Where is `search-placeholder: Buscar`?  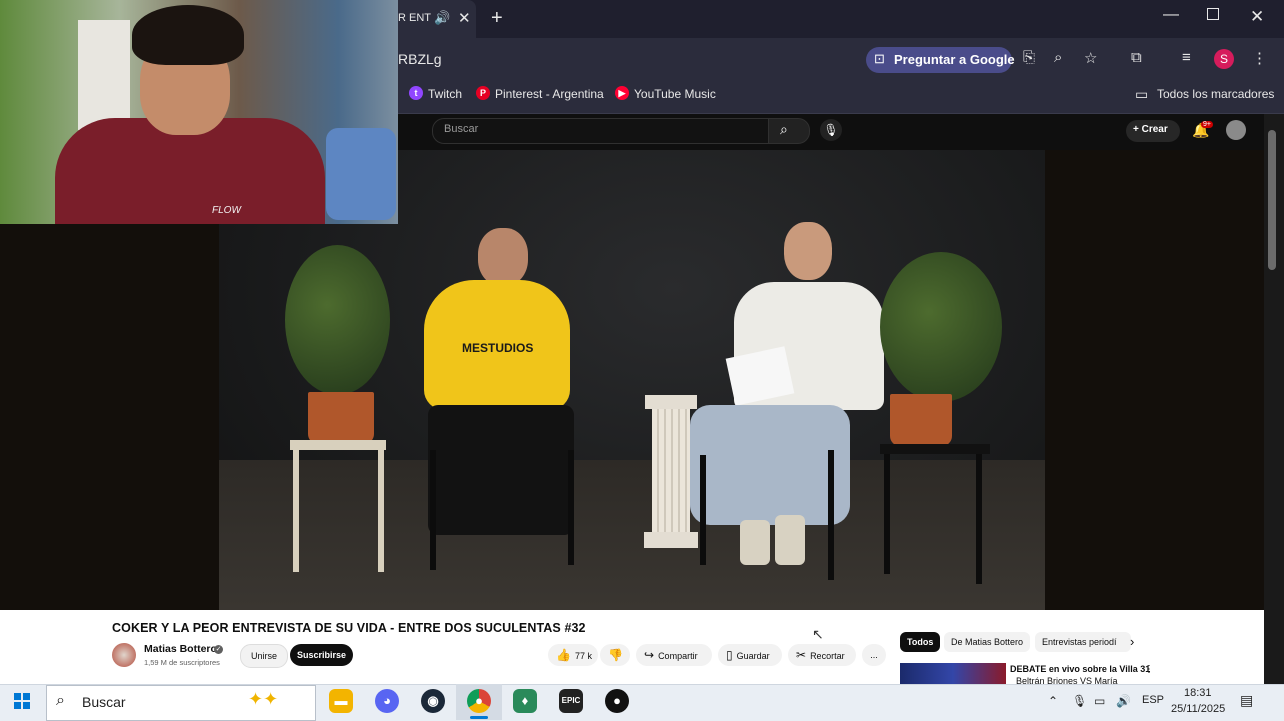
search-placeholder: Buscar is located at coordinates (461, 129).